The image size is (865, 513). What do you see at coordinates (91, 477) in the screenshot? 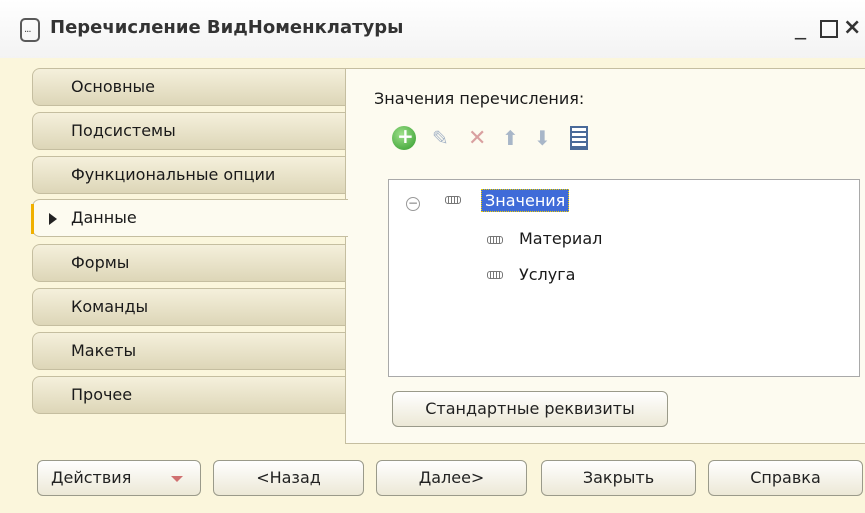
I see `actions-label: Действия` at bounding box center [91, 477].